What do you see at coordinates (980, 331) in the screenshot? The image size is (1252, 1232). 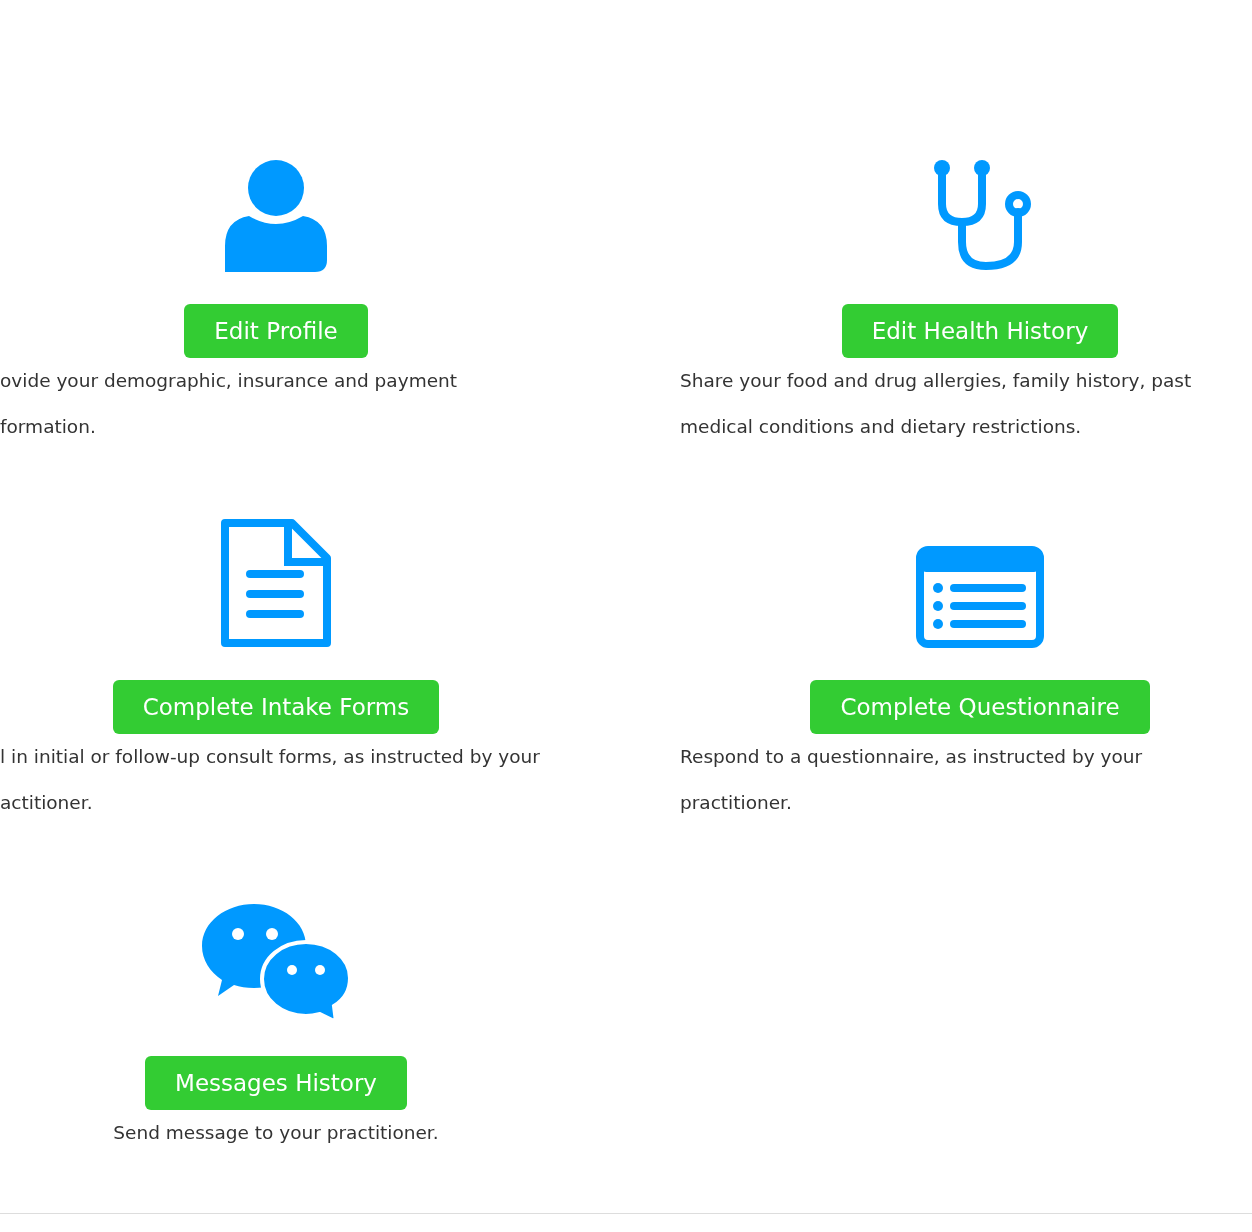 I see `action-button: Edit Health History` at bounding box center [980, 331].